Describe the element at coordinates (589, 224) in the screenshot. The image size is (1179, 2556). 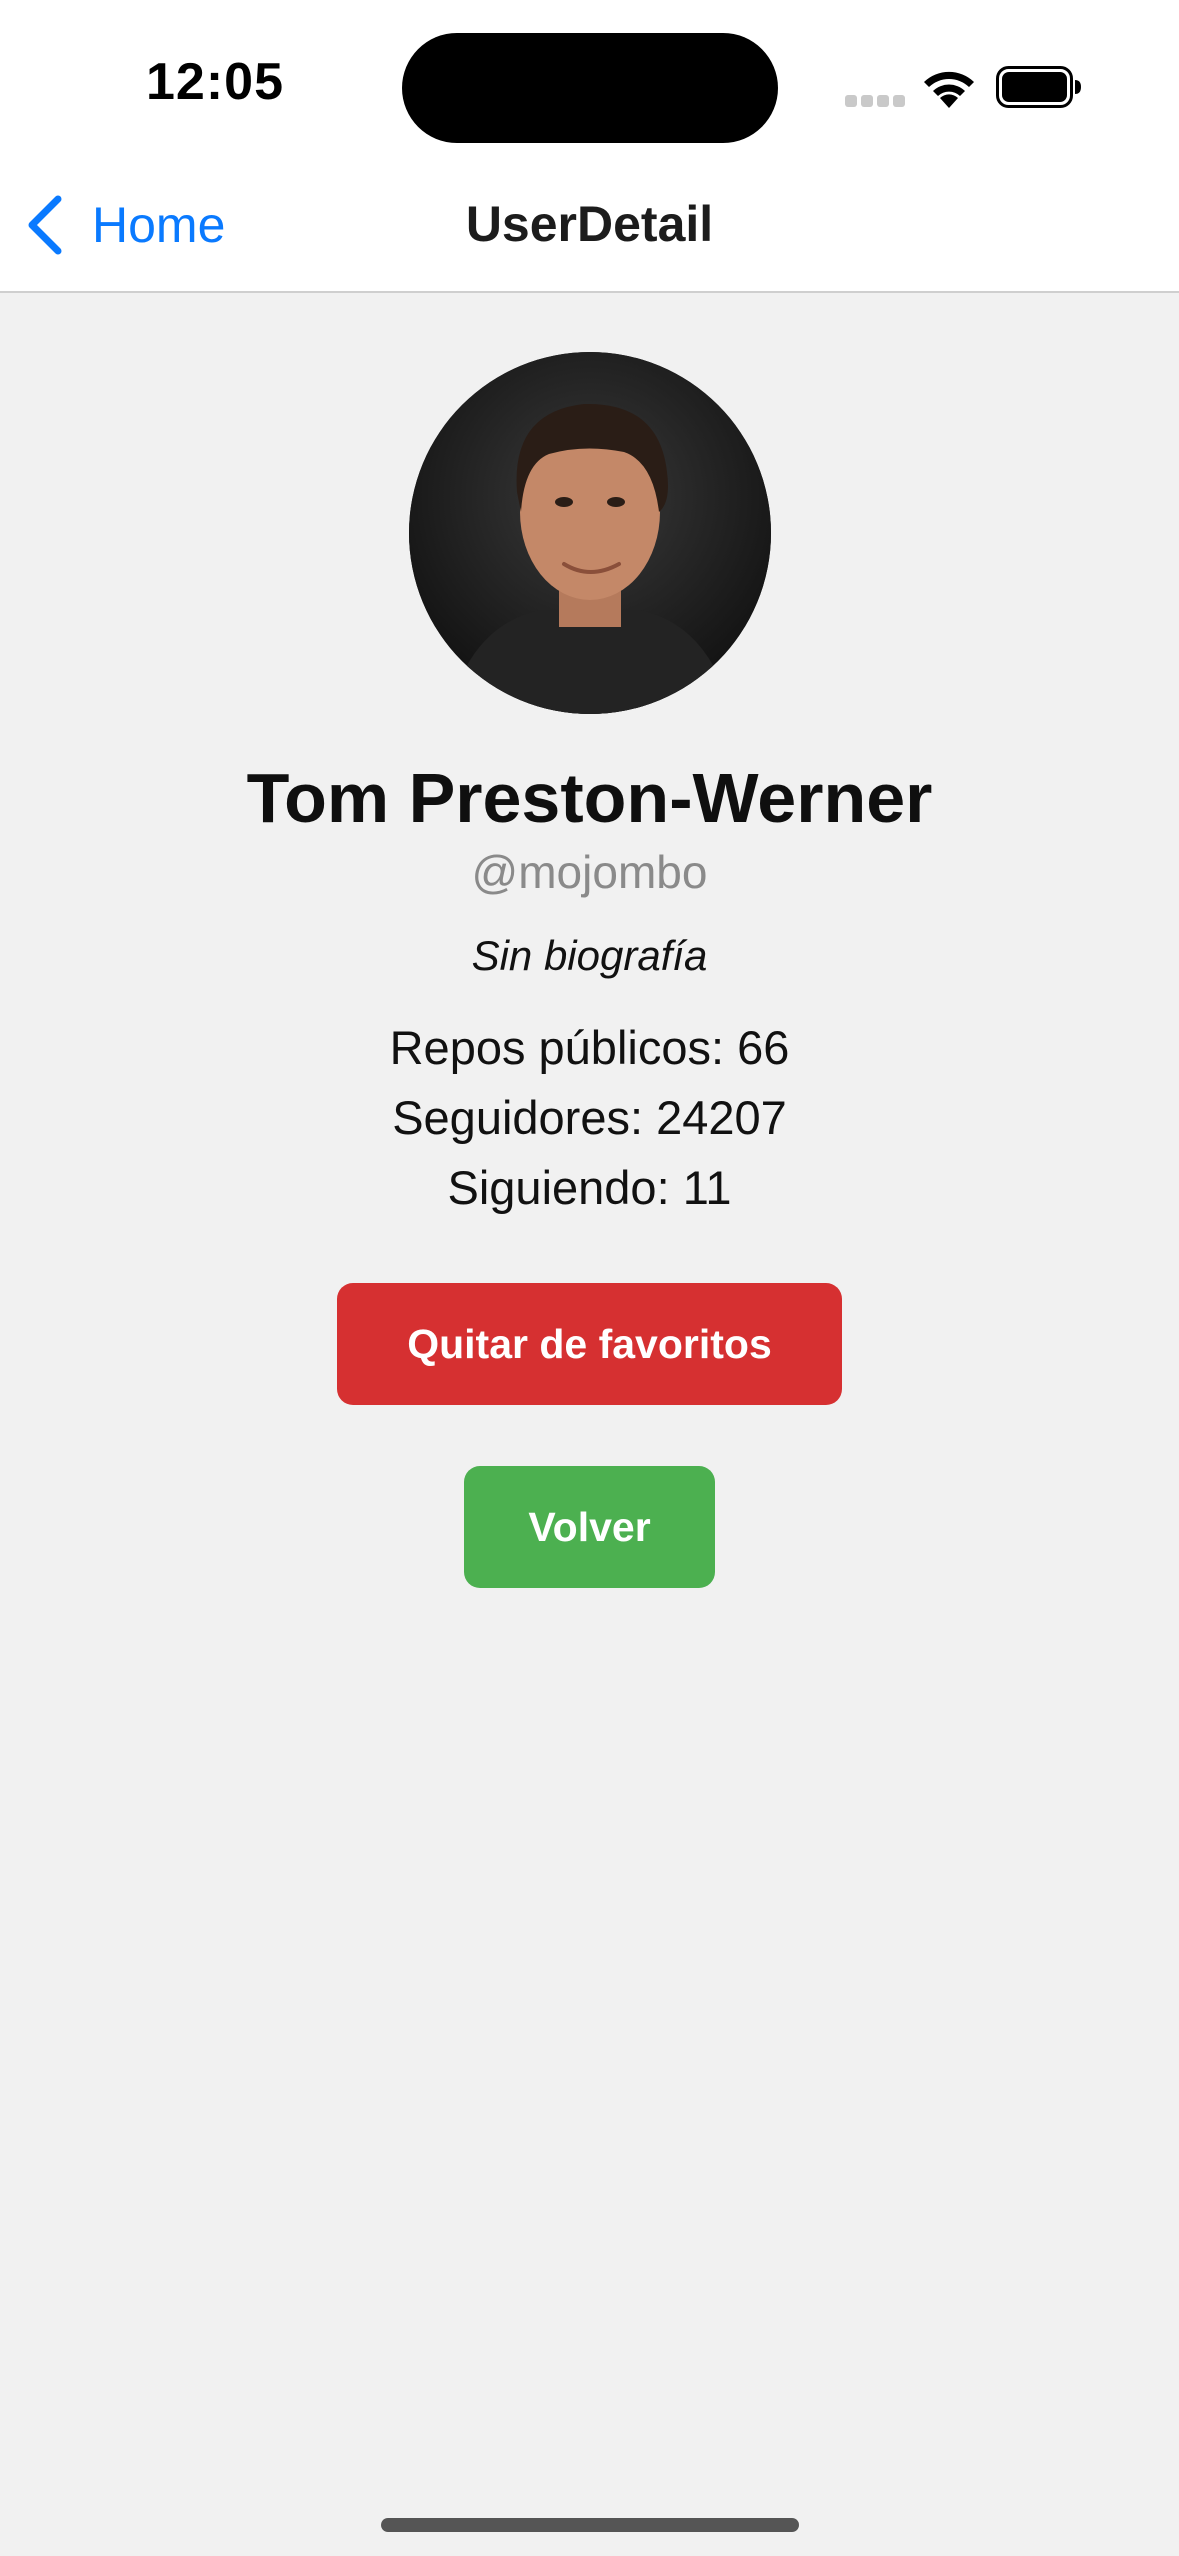
I see `page-title: UserDetail` at that location.